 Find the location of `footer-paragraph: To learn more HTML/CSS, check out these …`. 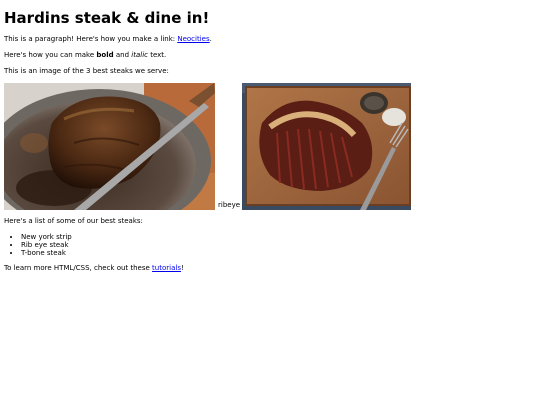

footer-paragraph: To learn more HTML/CSS, check out these … is located at coordinates (270, 268).